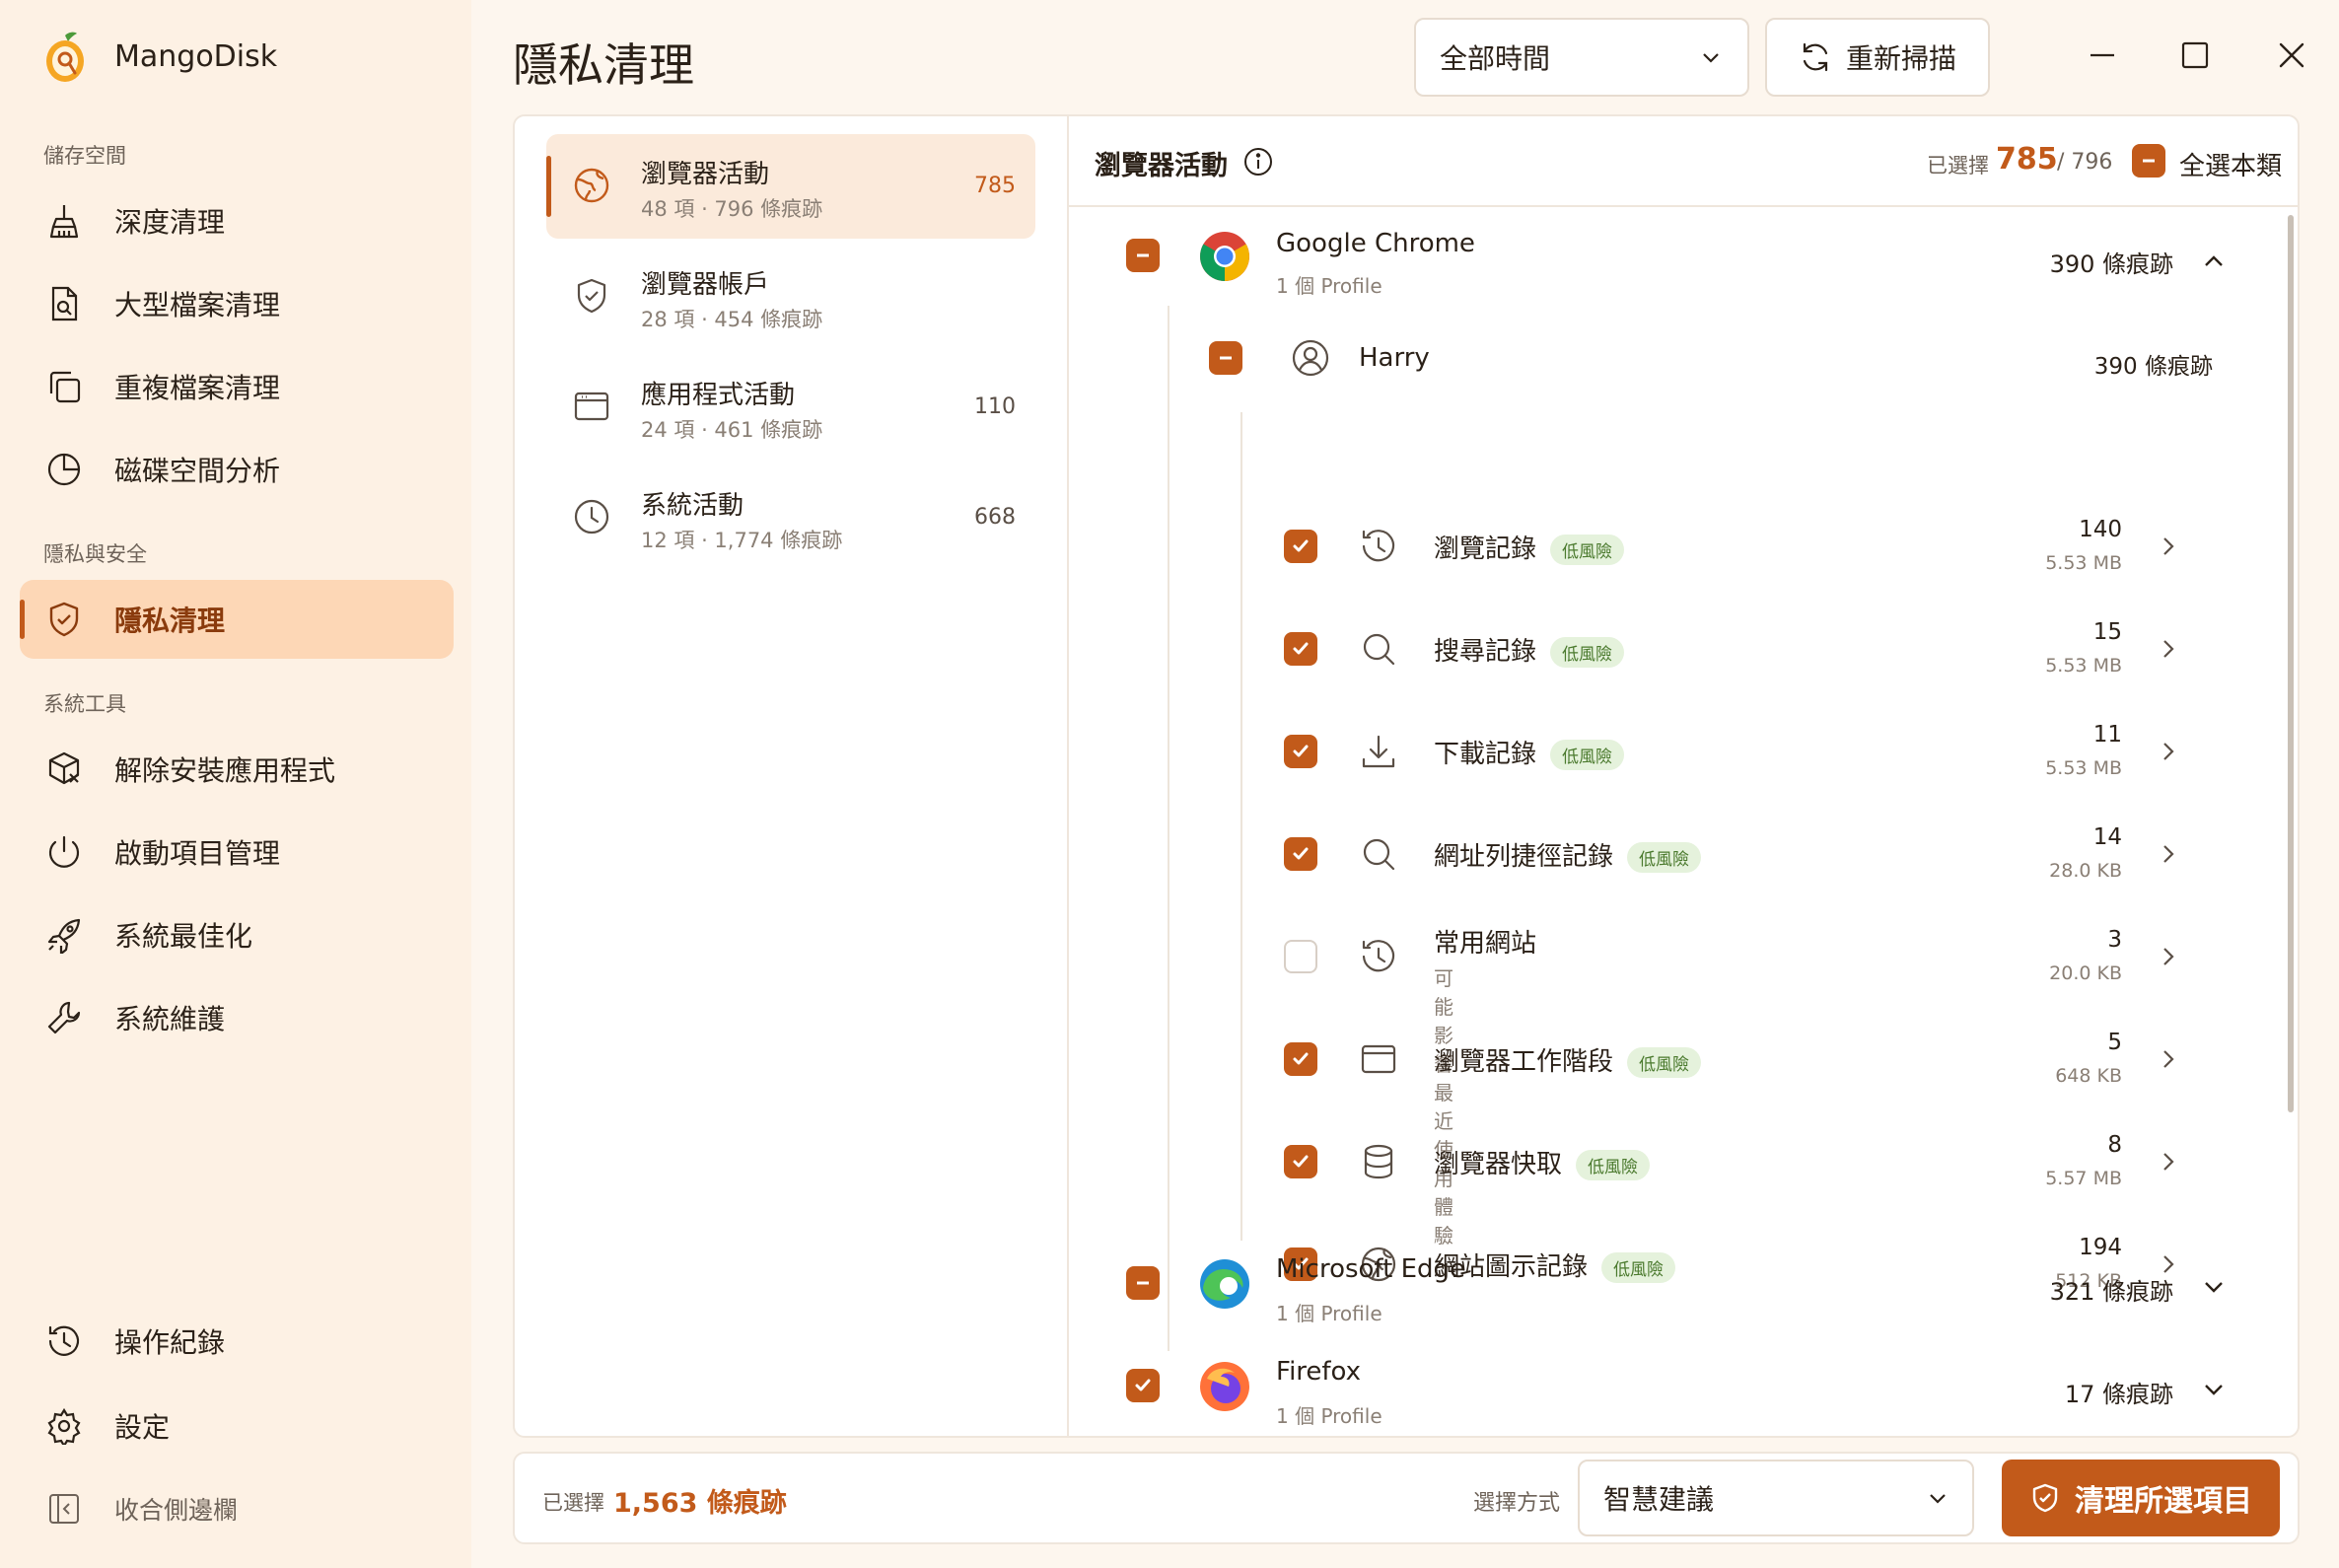 This screenshot has height=1568, width=2339. Describe the element at coordinates (2102, 55) in the screenshot. I see `minimize-icon` at that location.